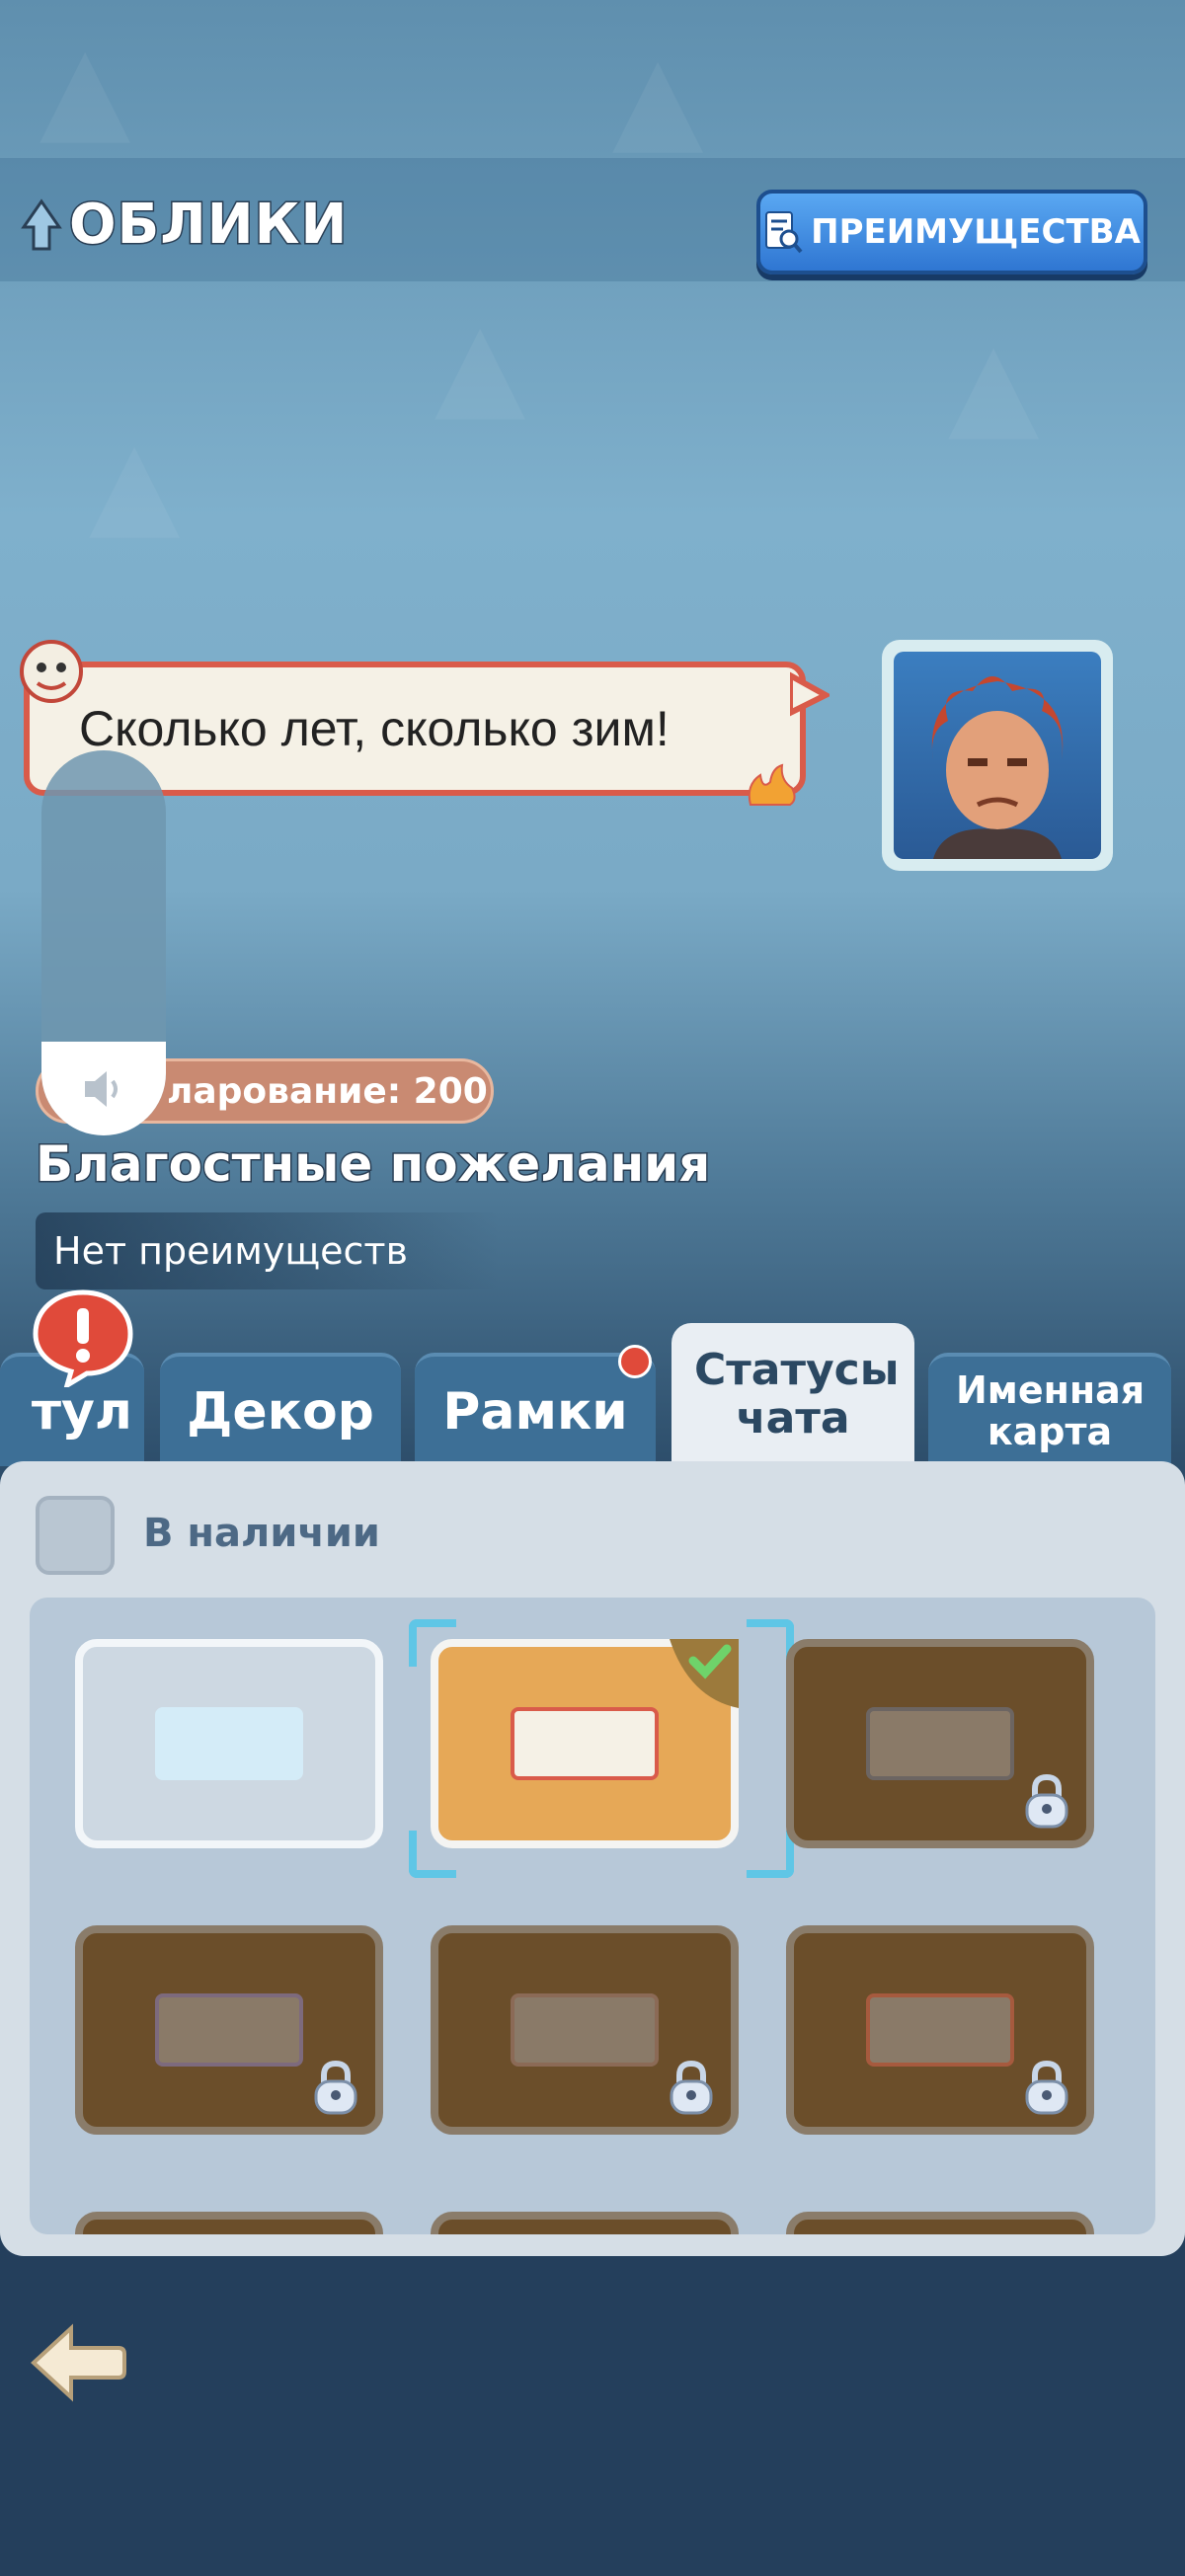 Image resolution: width=1185 pixels, height=2576 pixels. I want to click on tab-label: тул, so click(81, 1411).